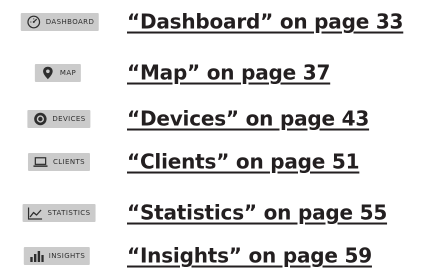  I want to click on dashboard-page-link: “Dashboard” on page 33, so click(265, 22).